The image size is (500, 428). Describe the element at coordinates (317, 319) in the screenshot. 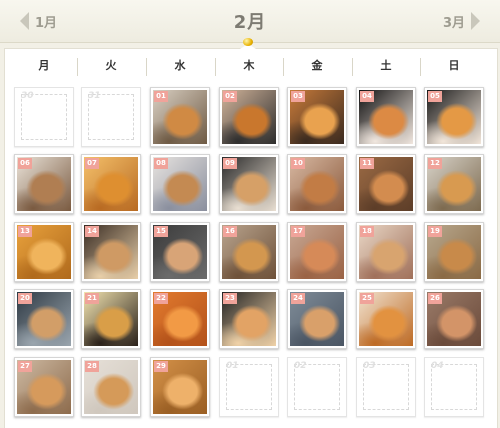

I see `day-cell-photo: 24` at that location.